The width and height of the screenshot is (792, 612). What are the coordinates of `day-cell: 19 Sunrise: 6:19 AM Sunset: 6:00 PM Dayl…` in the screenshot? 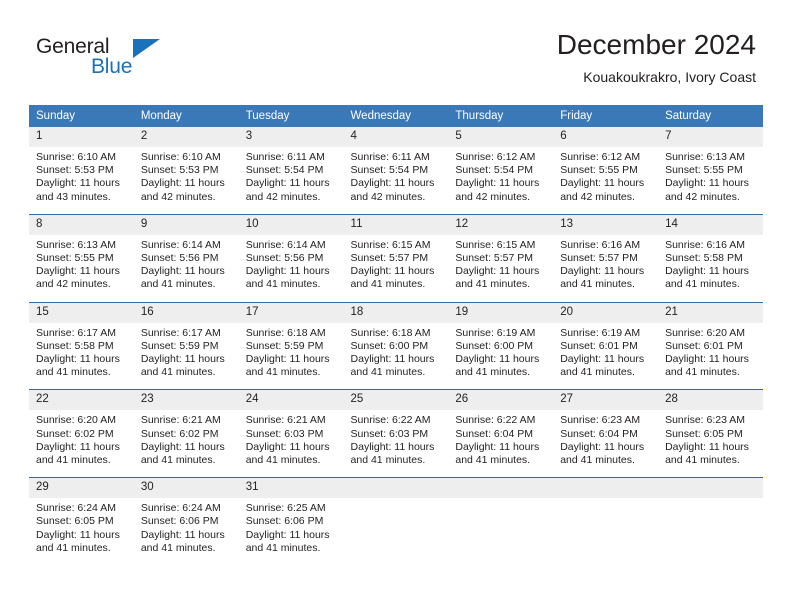 It's located at (501, 345).